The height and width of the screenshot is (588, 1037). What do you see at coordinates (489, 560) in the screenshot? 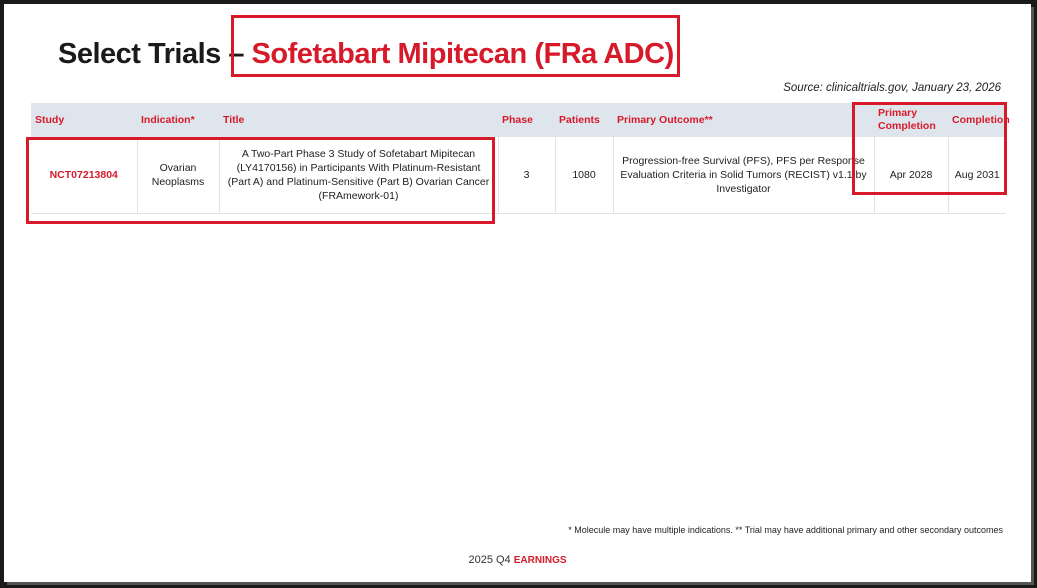
I see `footer-year: 2025 Q4` at bounding box center [489, 560].